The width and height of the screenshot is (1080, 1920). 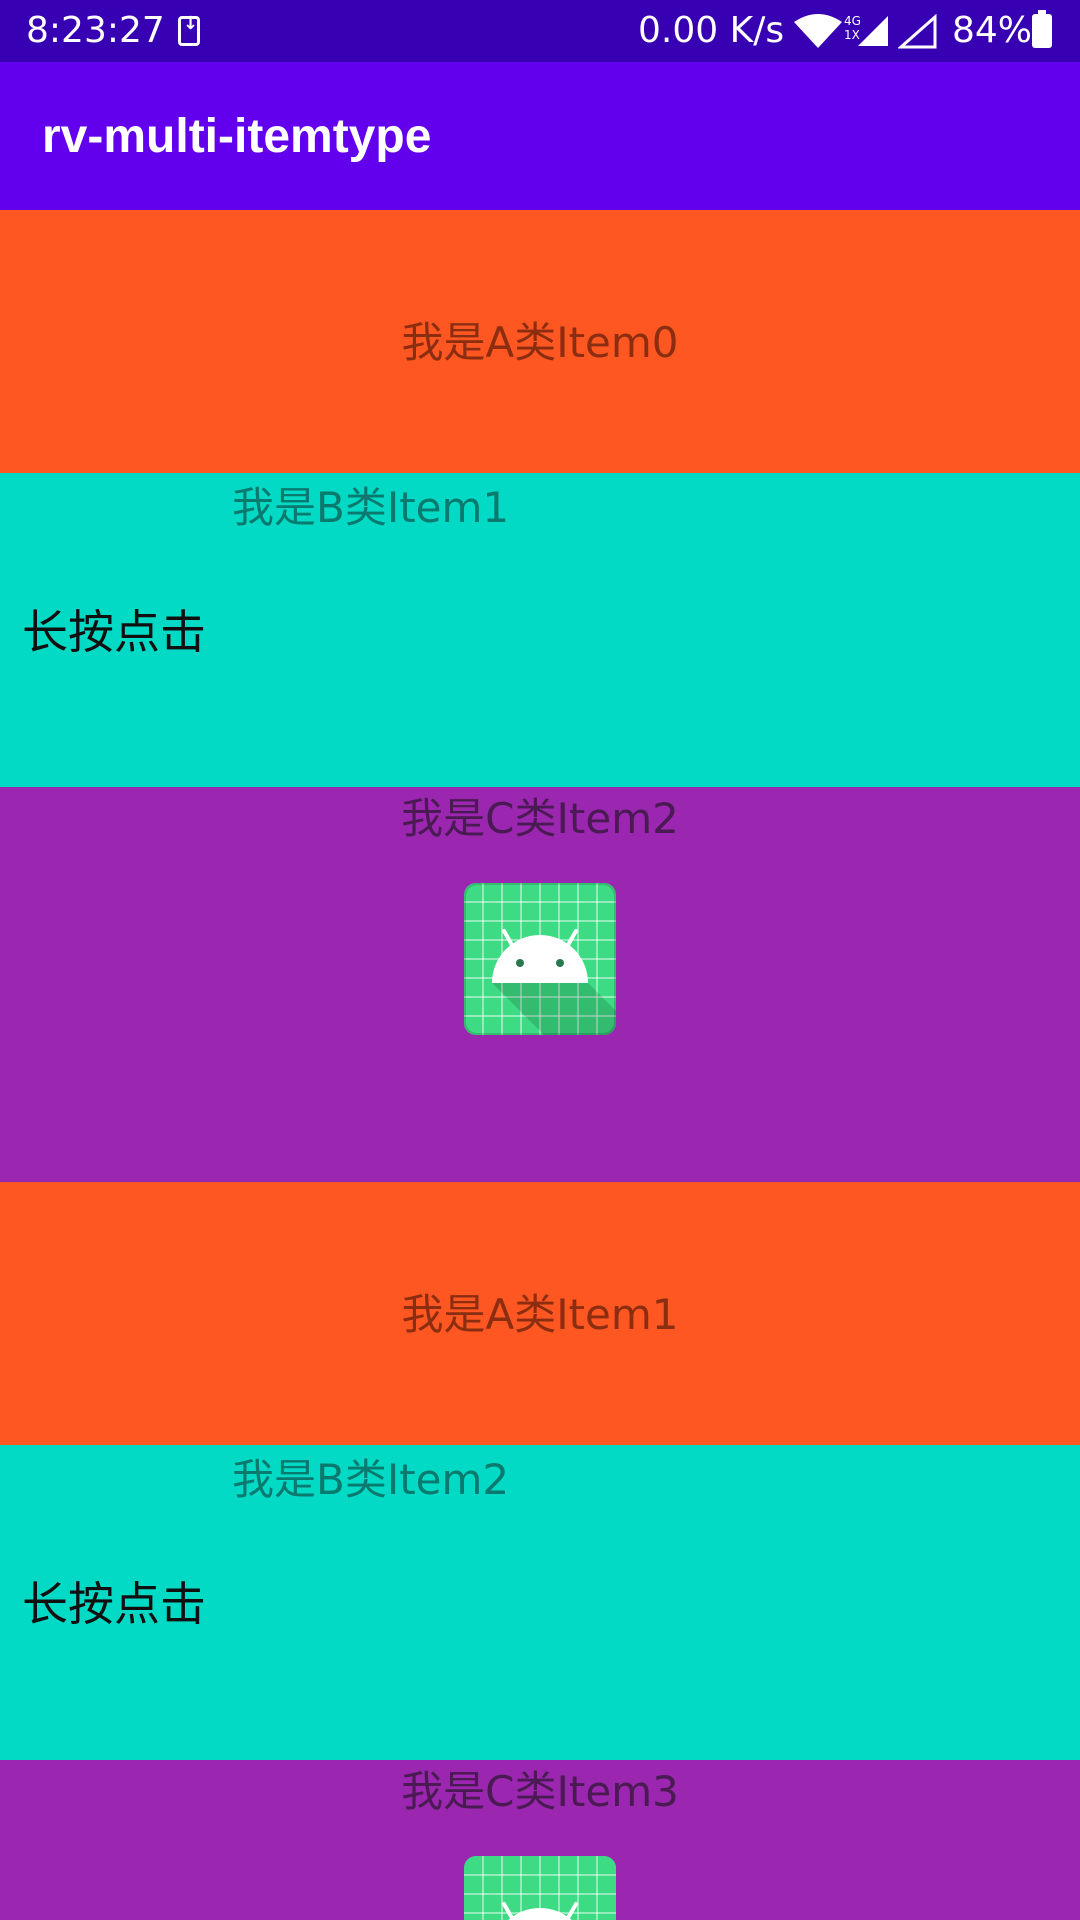 I want to click on list-item-a: 我是A类Item0, so click(x=540, y=341).